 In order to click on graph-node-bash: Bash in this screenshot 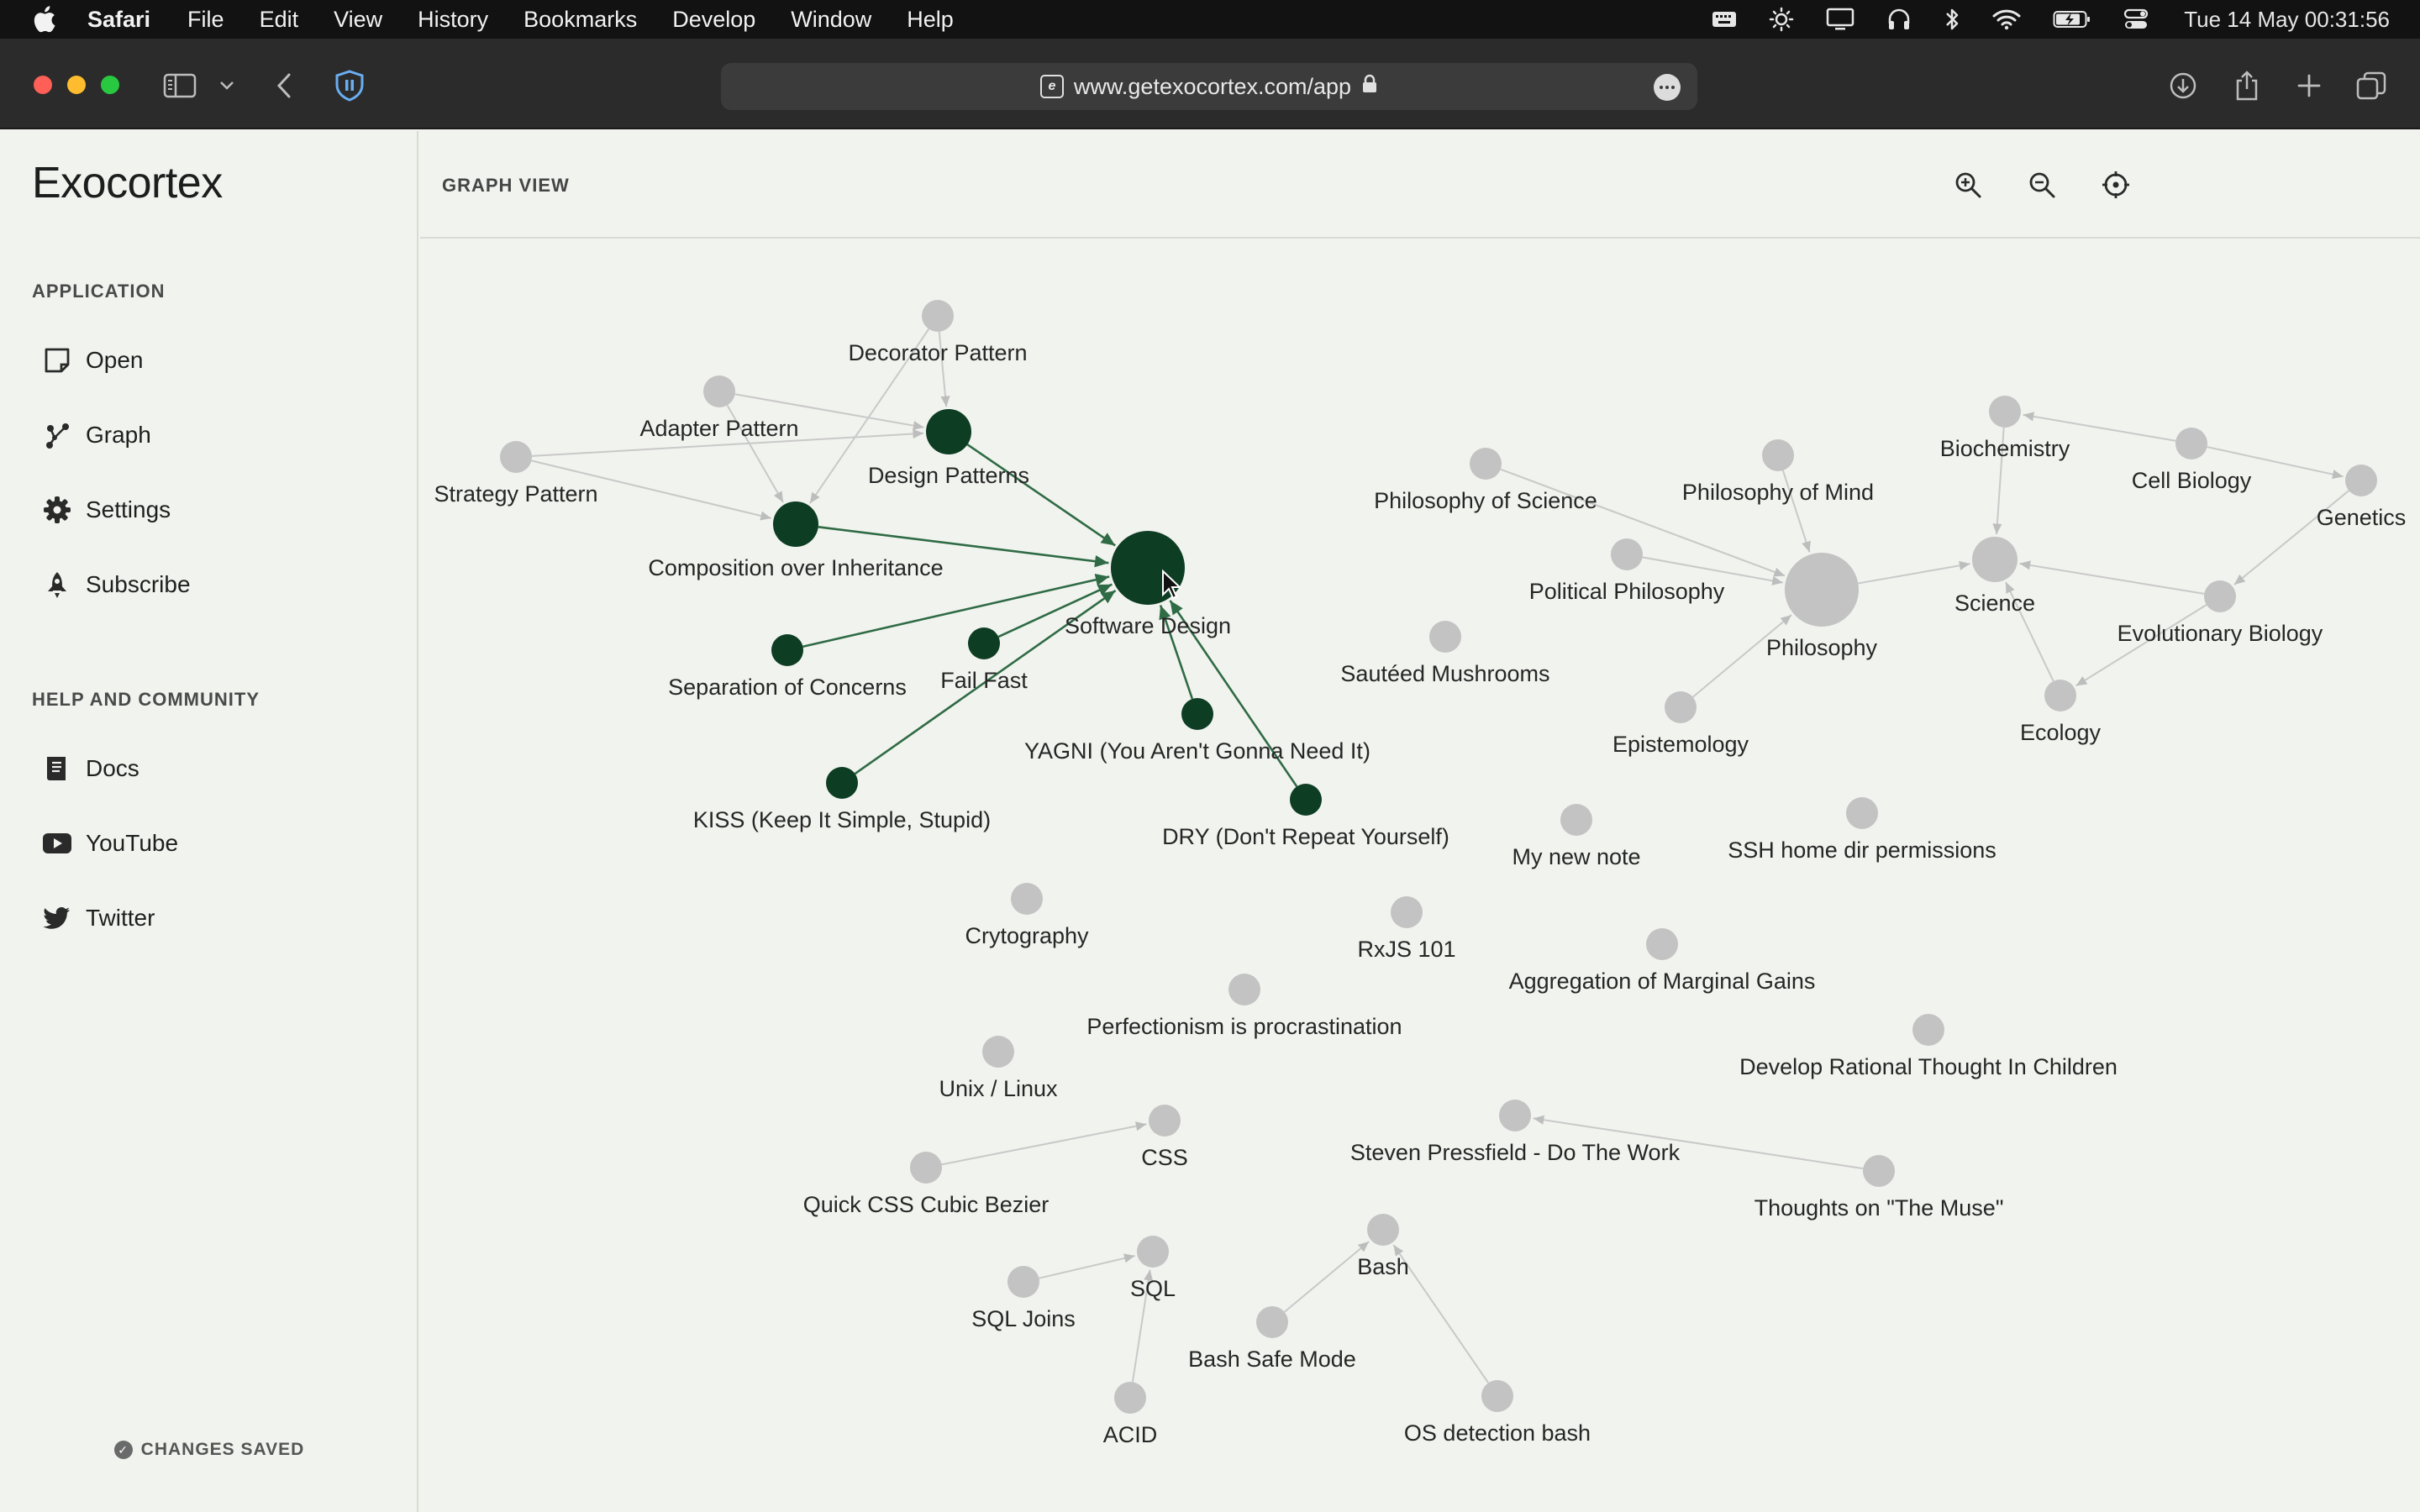, I will do `click(1383, 1246)`.